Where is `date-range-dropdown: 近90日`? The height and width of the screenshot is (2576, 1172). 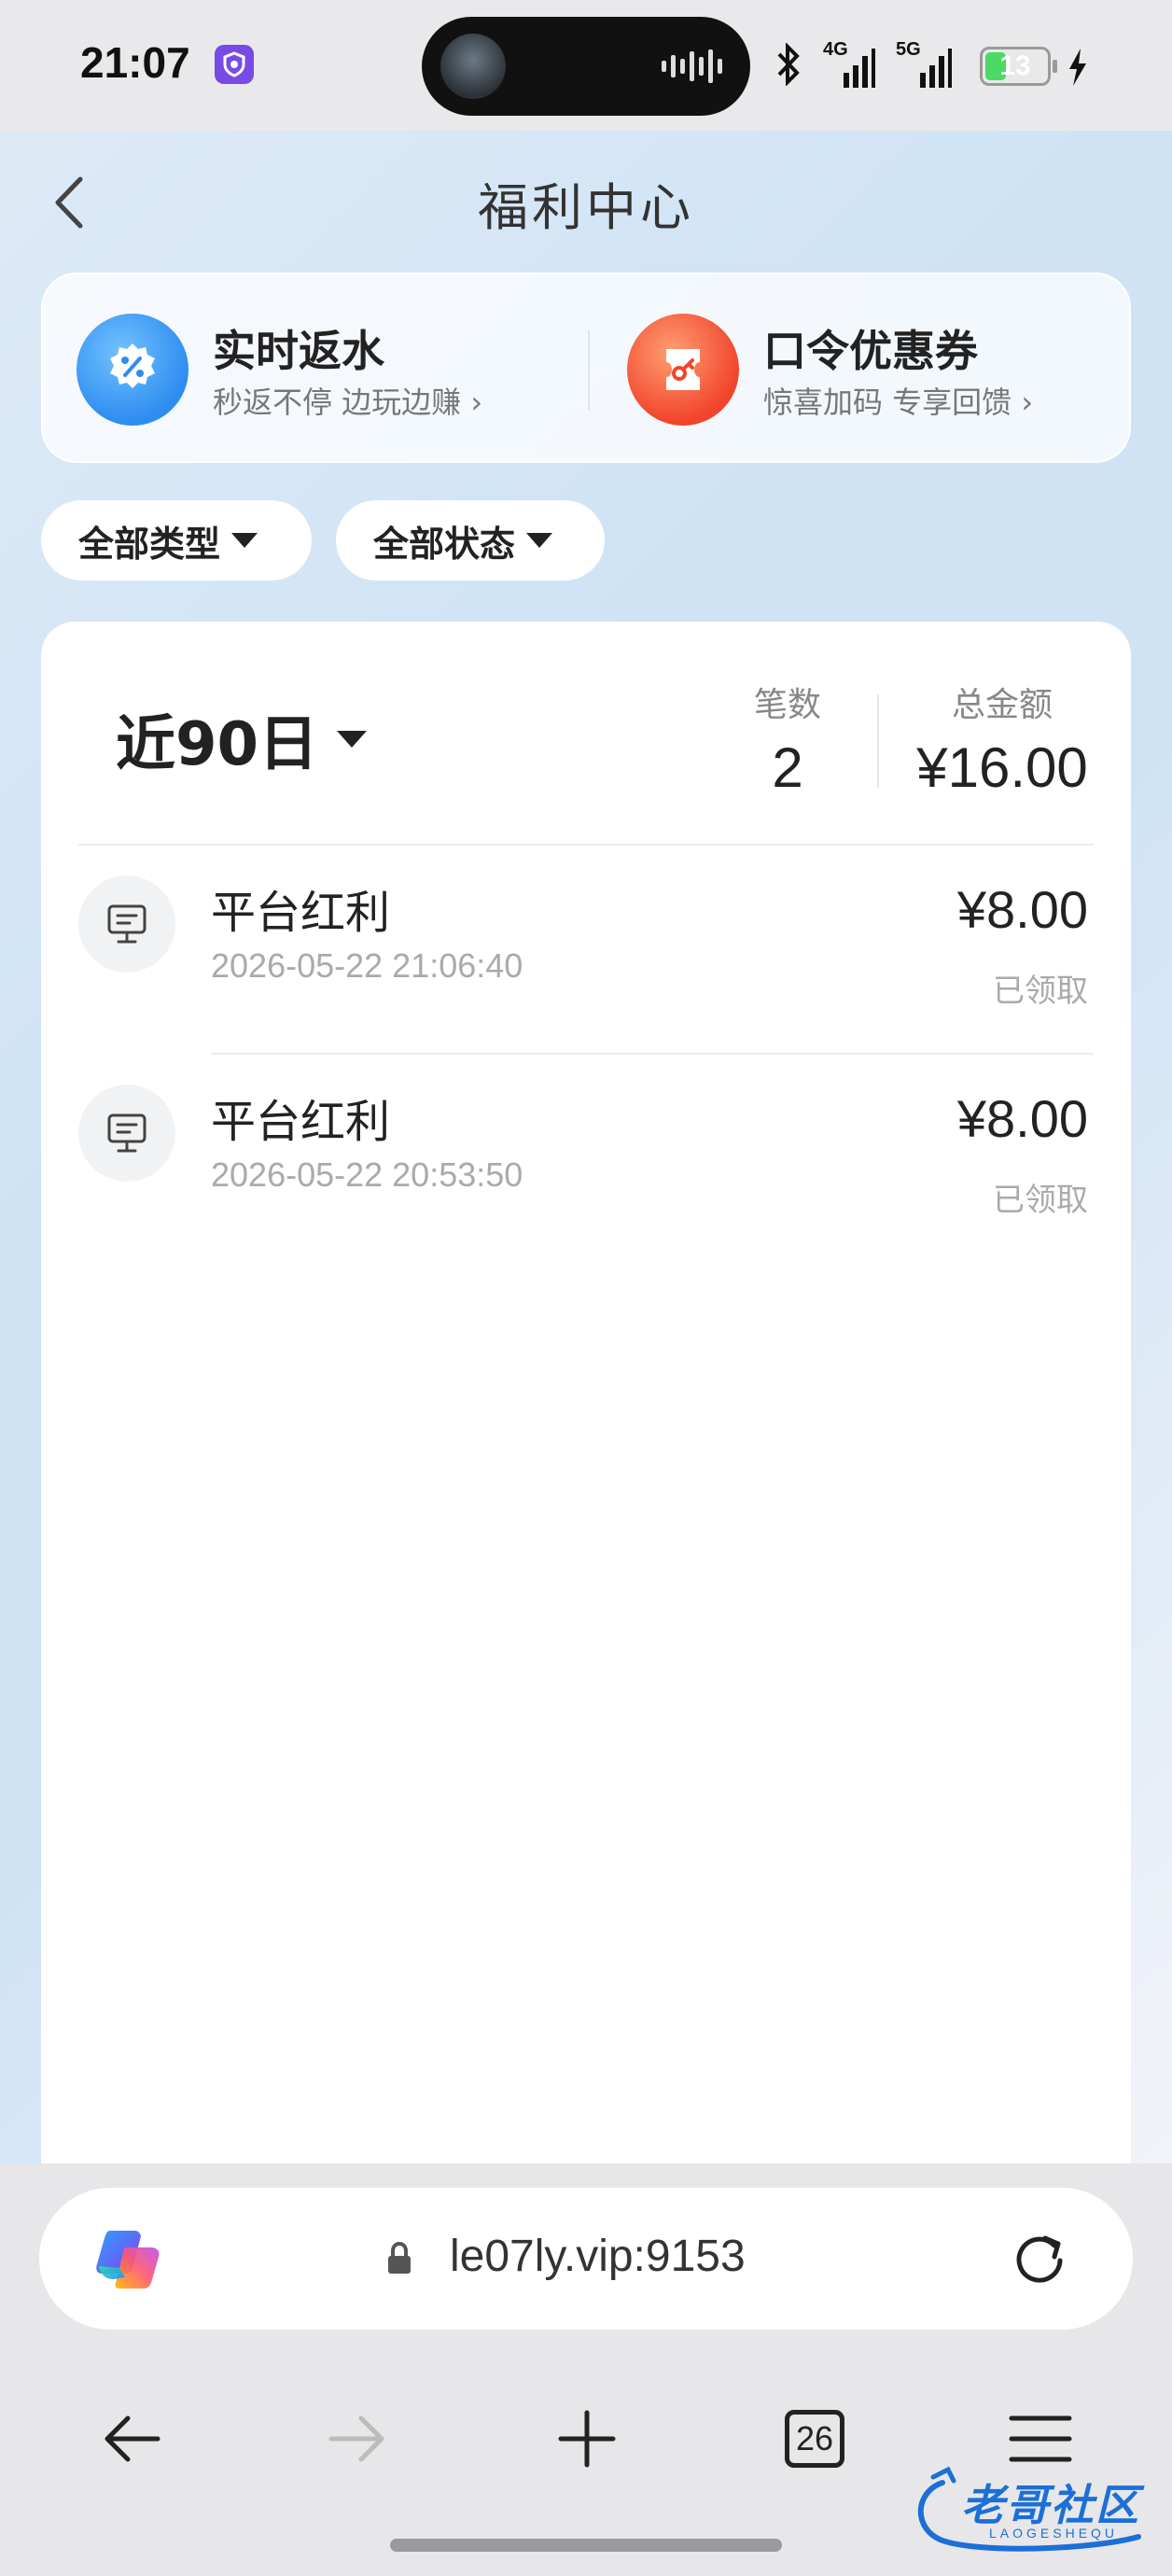
date-range-dropdown: 近90日 is located at coordinates (242, 739).